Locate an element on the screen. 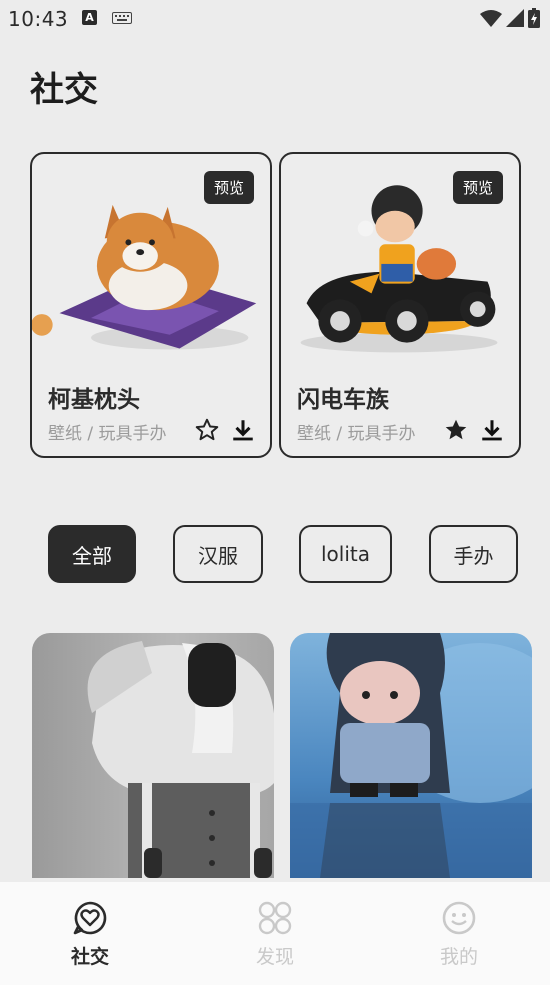  content-tile-koala-figure is located at coordinates (153, 755).